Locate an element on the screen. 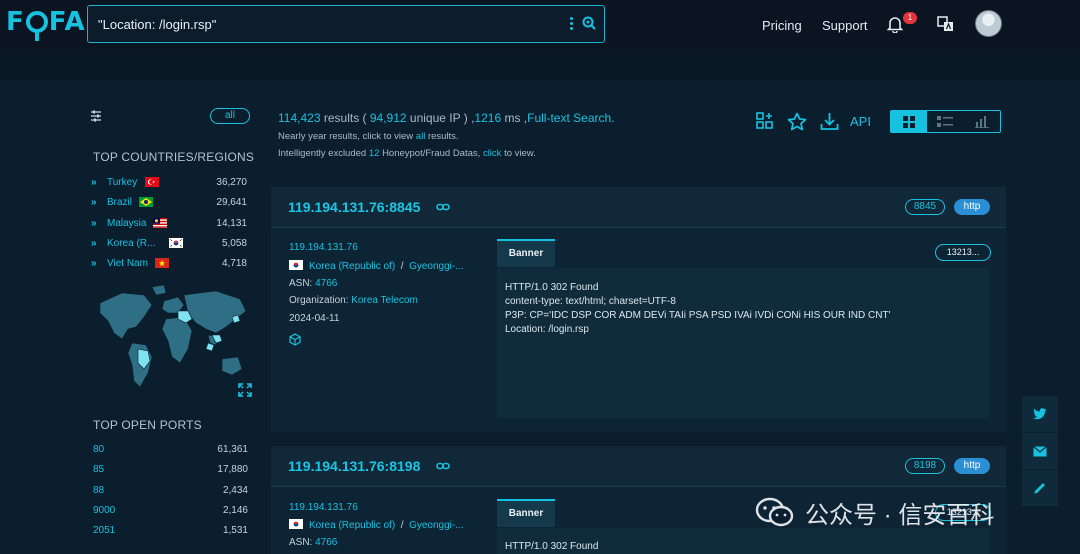  star-icon is located at coordinates (797, 121).